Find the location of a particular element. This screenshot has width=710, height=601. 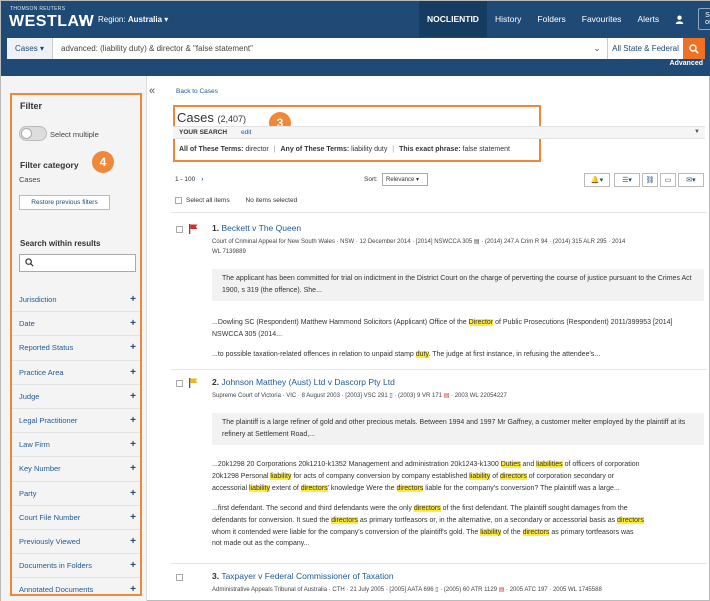

snippet-text: 20k1298 Personal is located at coordinates (241, 476).